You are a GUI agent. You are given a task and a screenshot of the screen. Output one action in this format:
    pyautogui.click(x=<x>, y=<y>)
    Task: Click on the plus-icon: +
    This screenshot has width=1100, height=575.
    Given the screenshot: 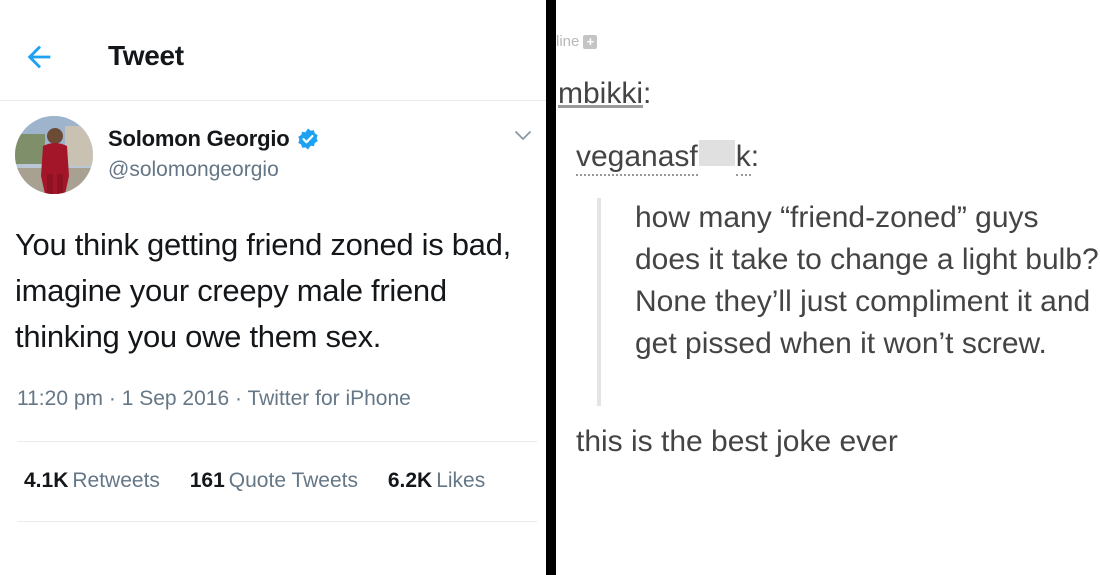 What is the action you would take?
    pyautogui.click(x=590, y=41)
    